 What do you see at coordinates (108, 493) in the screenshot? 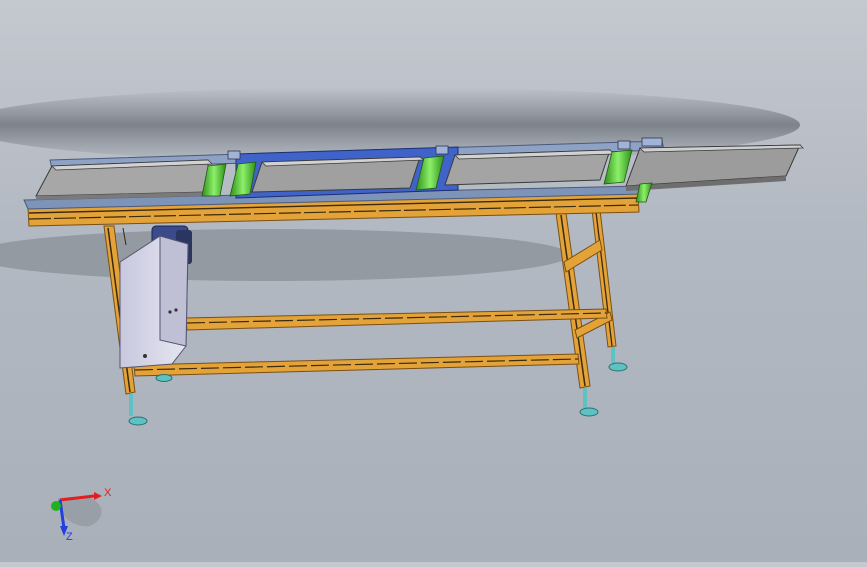
I see `triad-x-label: X` at bounding box center [108, 493].